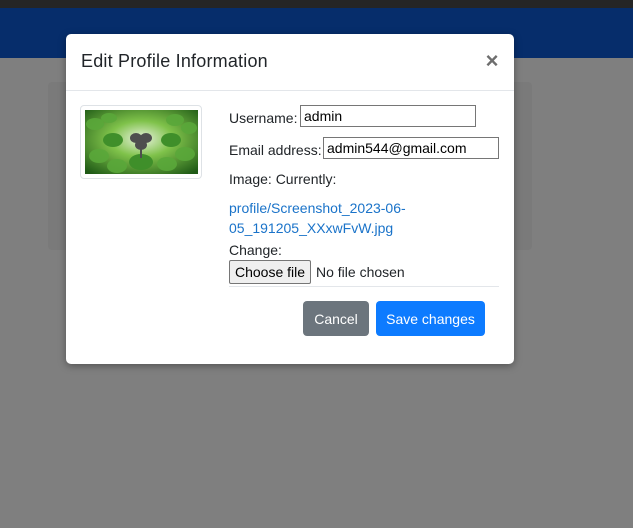 This screenshot has height=528, width=633. I want to click on no-file-chosen-text: No file chosen, so click(360, 272).